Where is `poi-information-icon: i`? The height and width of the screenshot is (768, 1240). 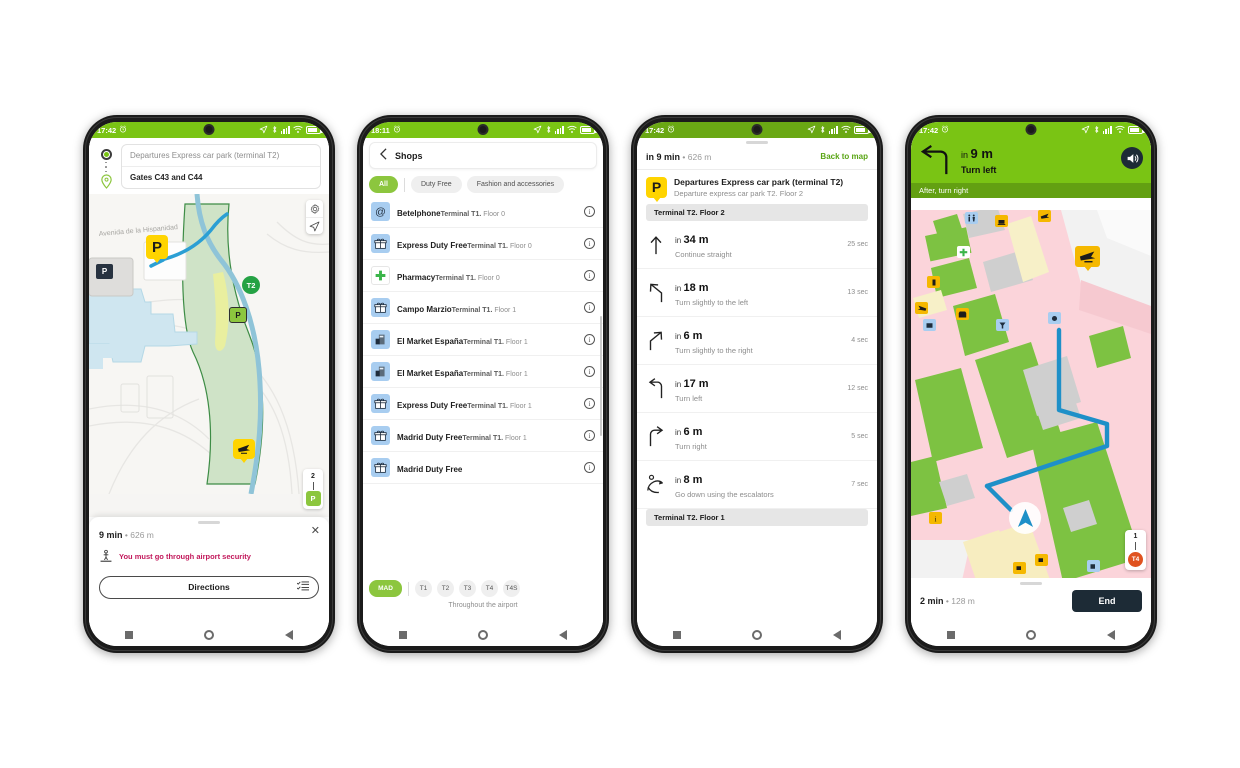 poi-information-icon: i is located at coordinates (935, 518).